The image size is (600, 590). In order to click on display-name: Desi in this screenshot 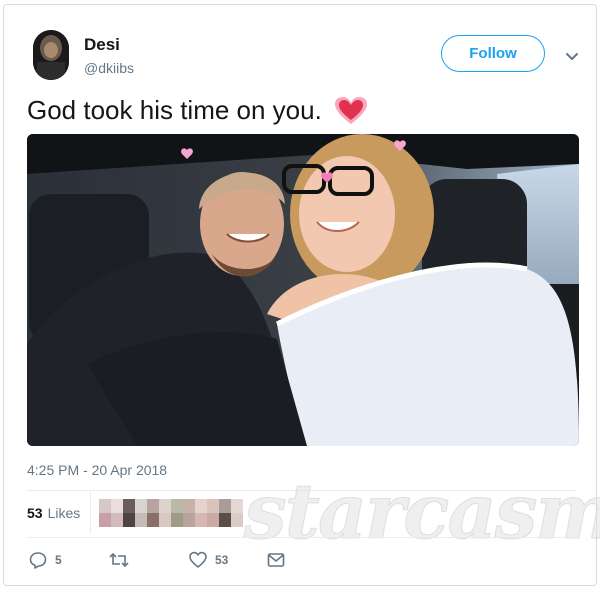, I will do `click(102, 45)`.